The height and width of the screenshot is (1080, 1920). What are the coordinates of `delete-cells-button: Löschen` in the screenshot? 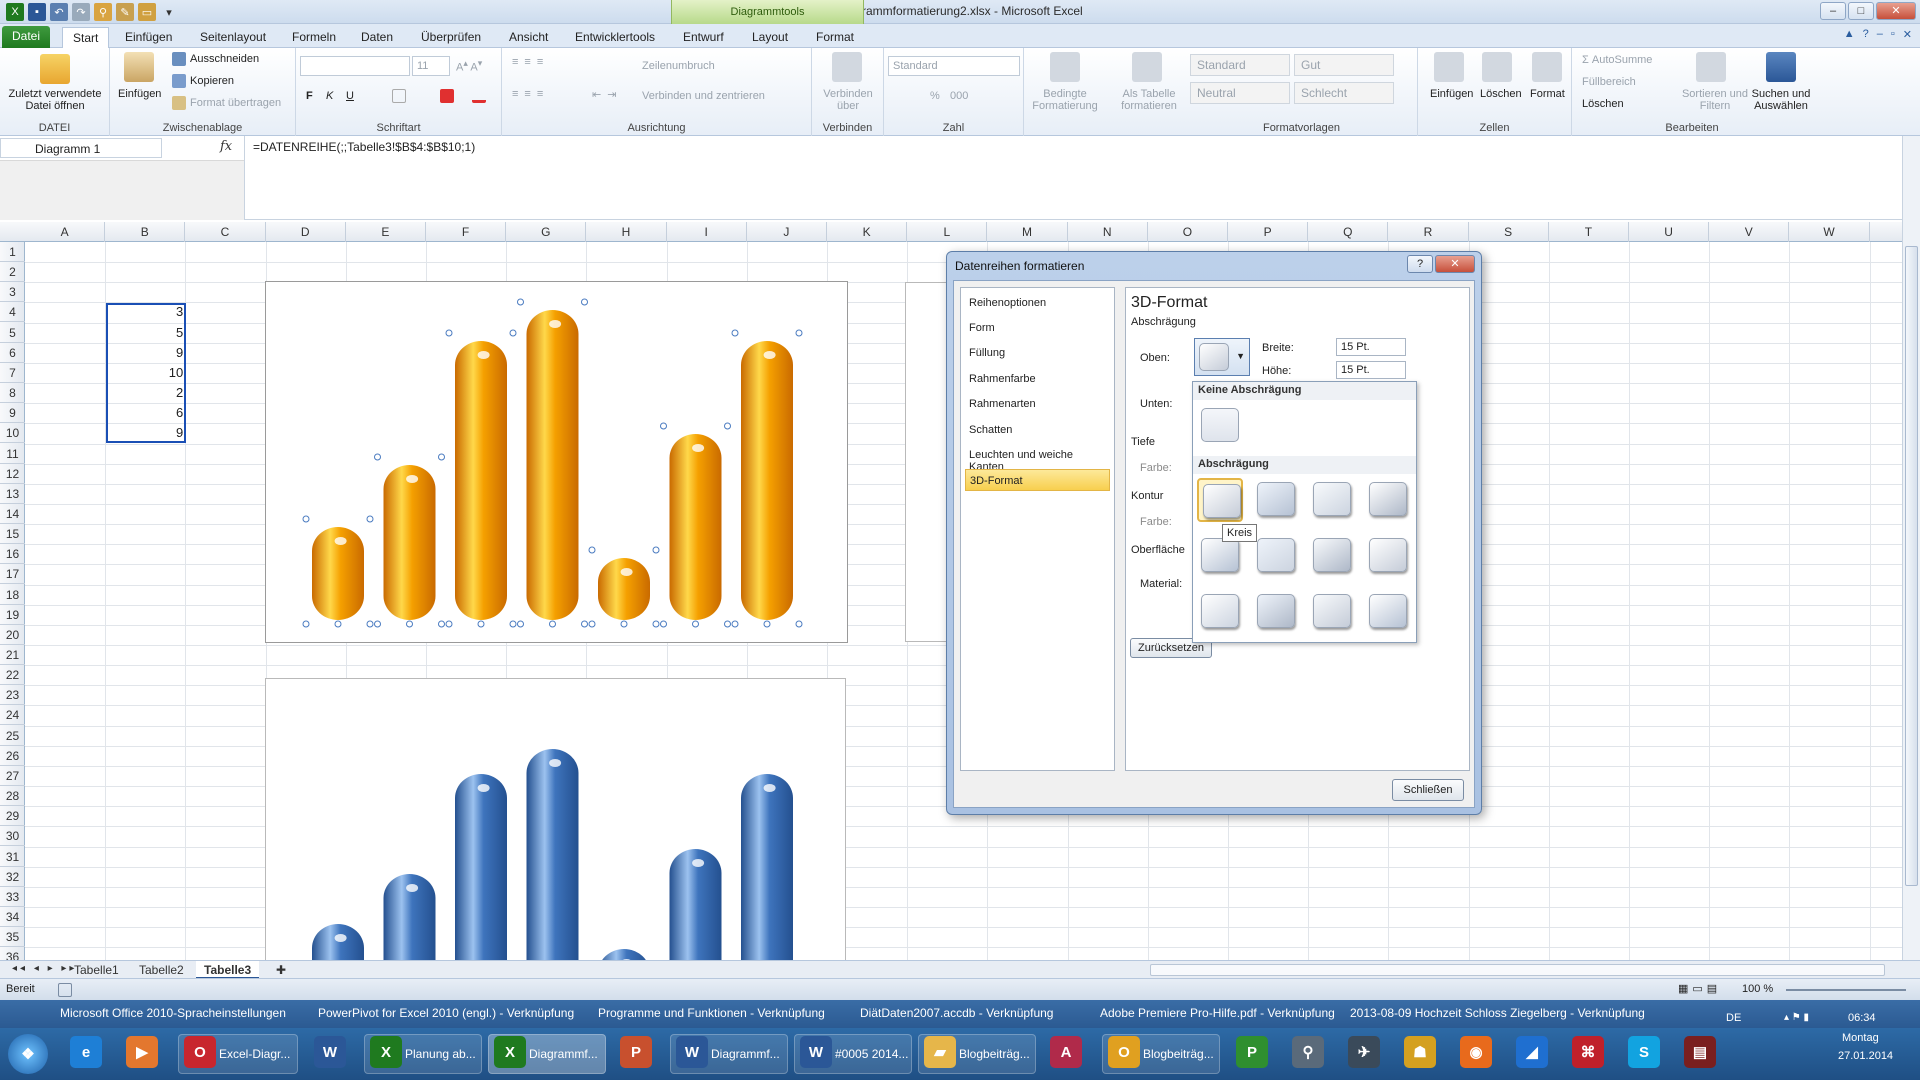 It's located at (1501, 94).